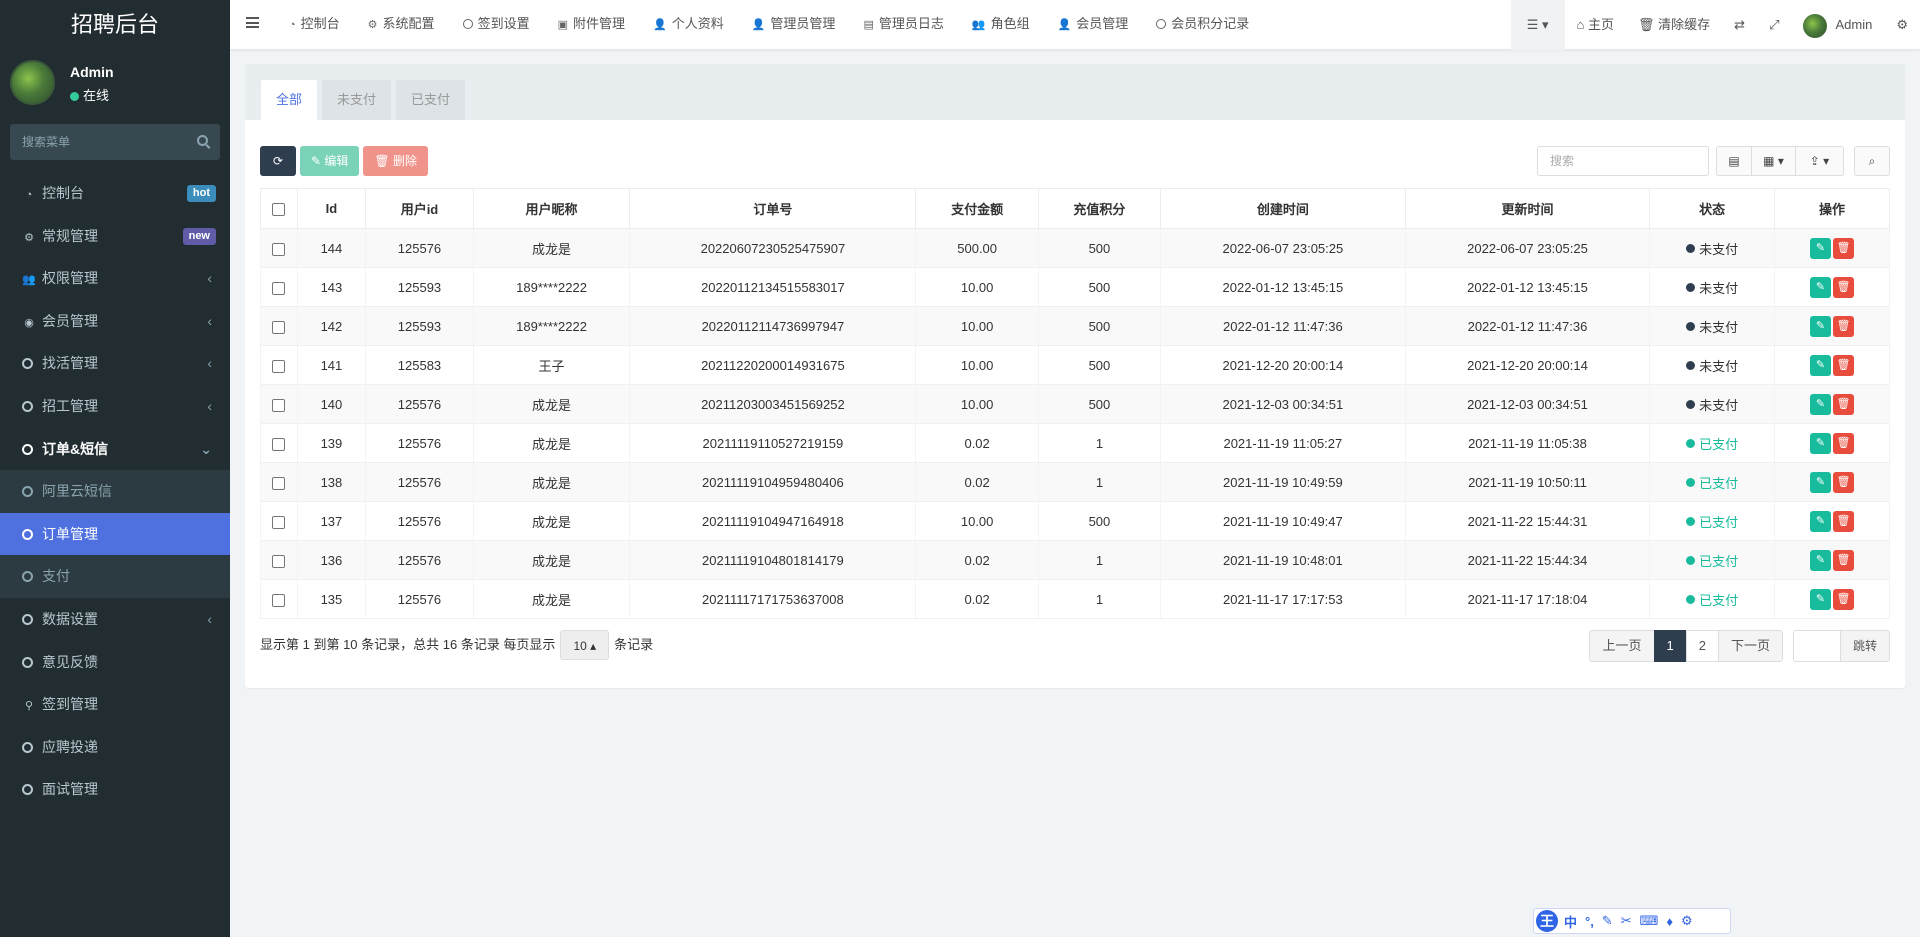 Image resolution: width=1920 pixels, height=937 pixels. I want to click on page-1-button: 1, so click(1670, 646).